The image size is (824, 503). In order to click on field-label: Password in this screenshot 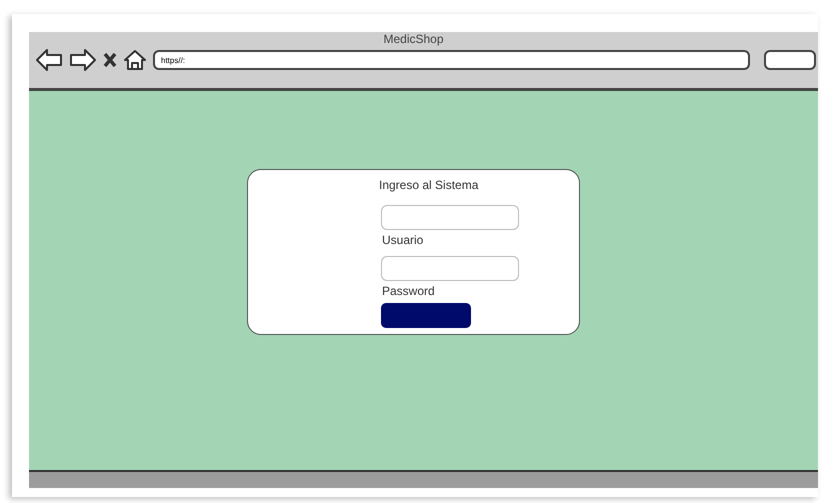, I will do `click(408, 291)`.